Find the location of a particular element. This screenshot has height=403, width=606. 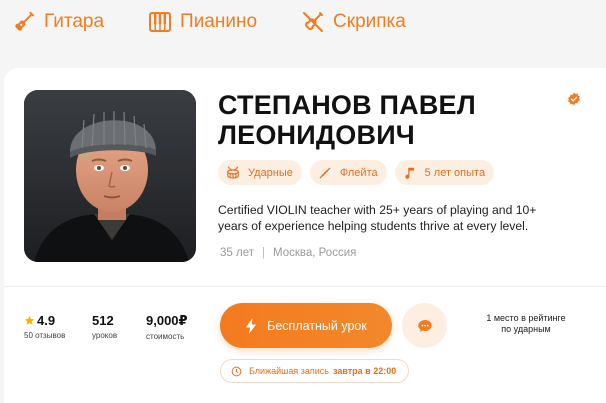

stat-rating-value: 4.9 is located at coordinates (46, 320).